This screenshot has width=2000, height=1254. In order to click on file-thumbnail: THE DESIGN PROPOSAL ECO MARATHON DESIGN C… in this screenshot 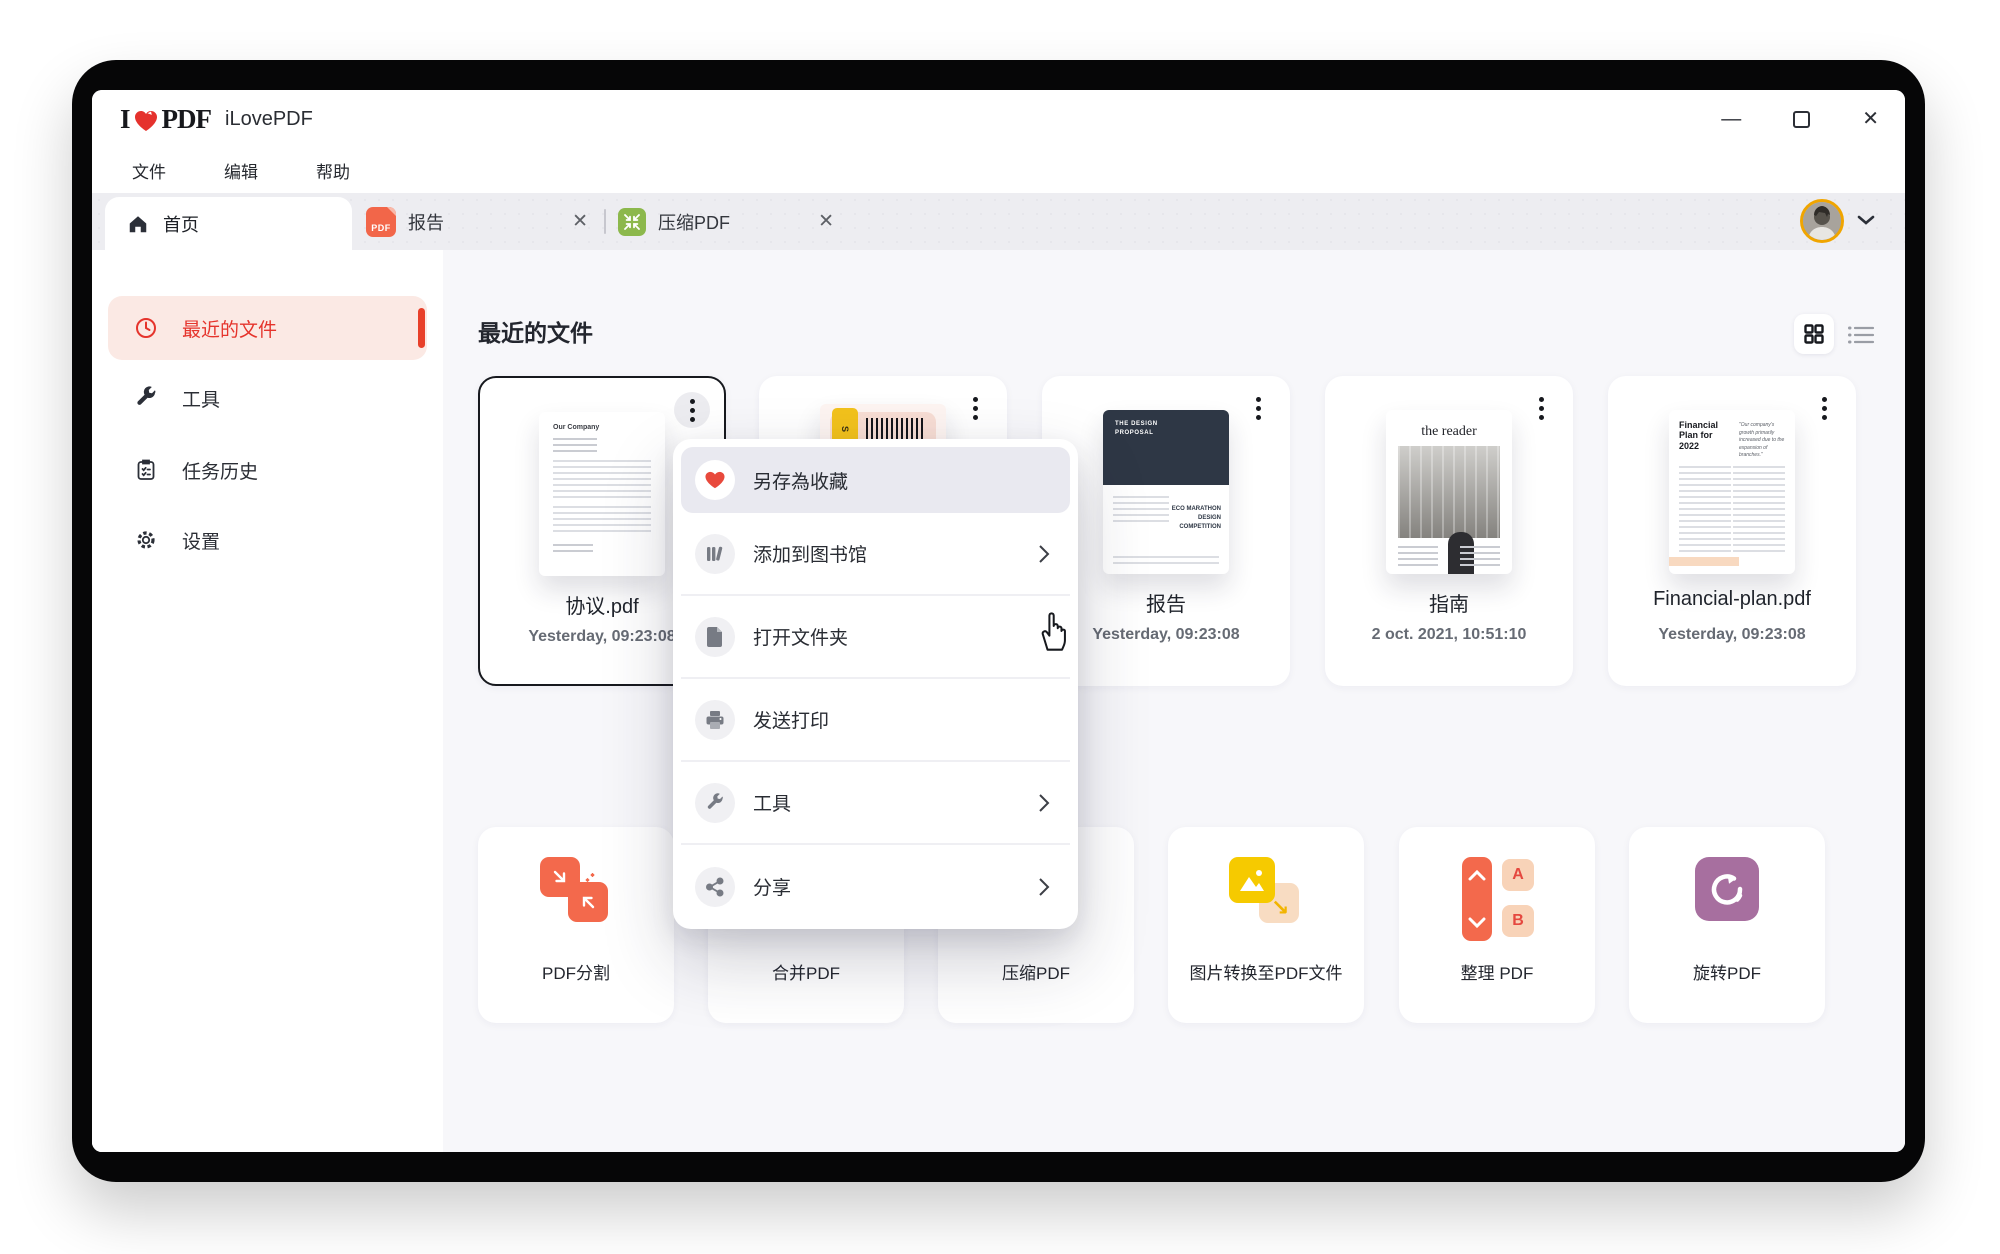, I will do `click(1166, 492)`.